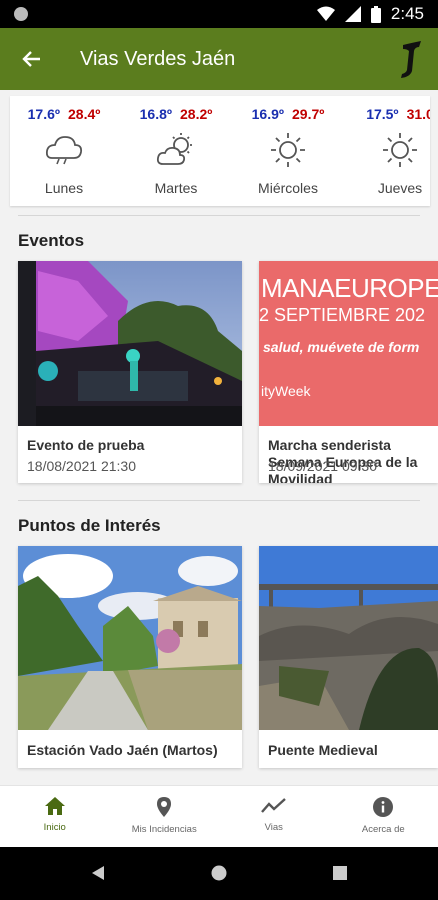  Describe the element at coordinates (273, 827) in the screenshot. I see `nav-label: Vias` at that location.